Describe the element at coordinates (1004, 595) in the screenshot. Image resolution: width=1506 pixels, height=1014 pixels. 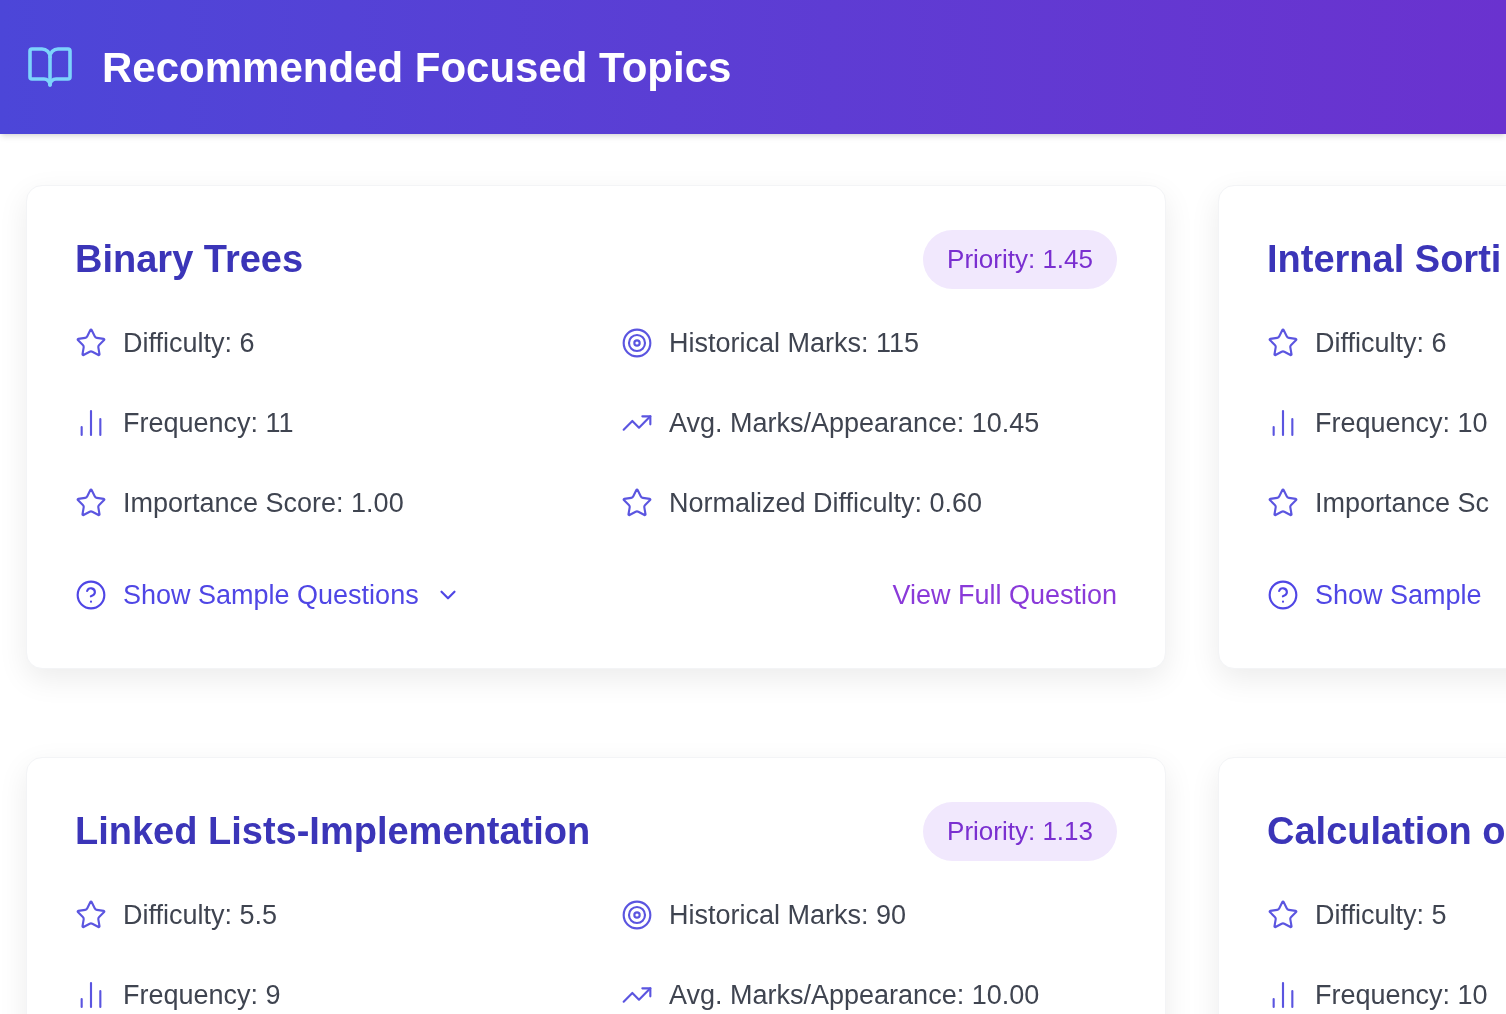
I see `view-full-question-link: View Full Question` at that location.